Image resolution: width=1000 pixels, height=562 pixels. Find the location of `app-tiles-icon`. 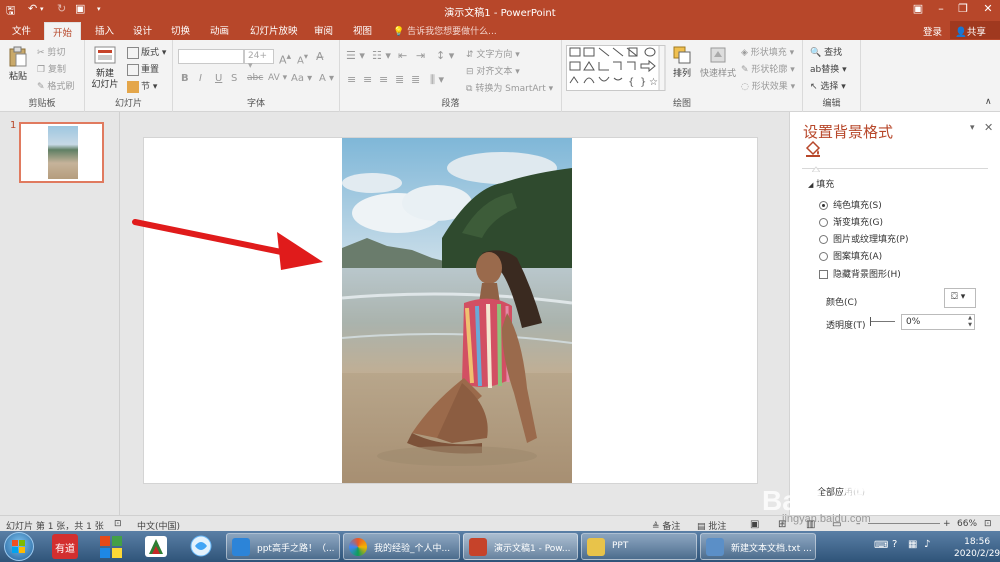

app-tiles-icon is located at coordinates (111, 546).